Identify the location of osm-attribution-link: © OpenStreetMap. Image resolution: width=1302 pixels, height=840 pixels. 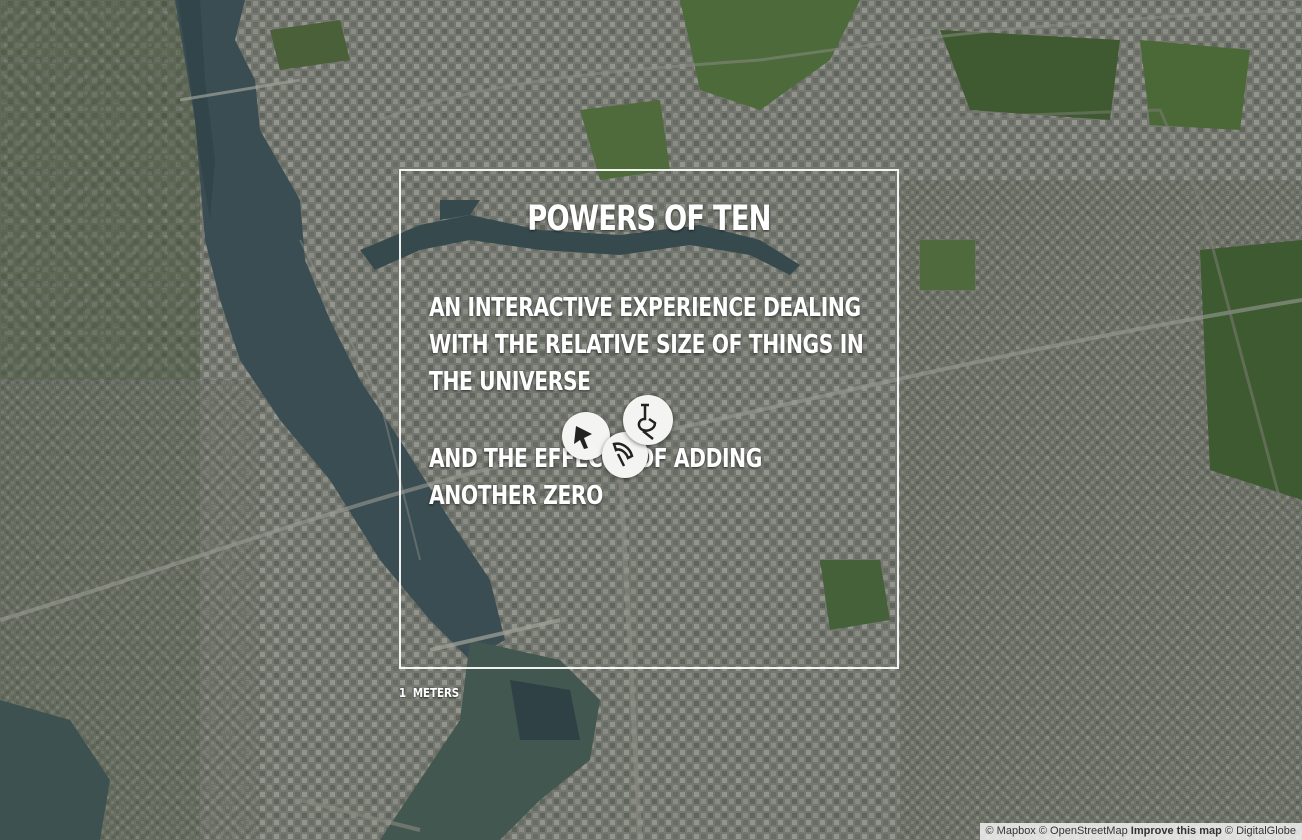
(1083, 831).